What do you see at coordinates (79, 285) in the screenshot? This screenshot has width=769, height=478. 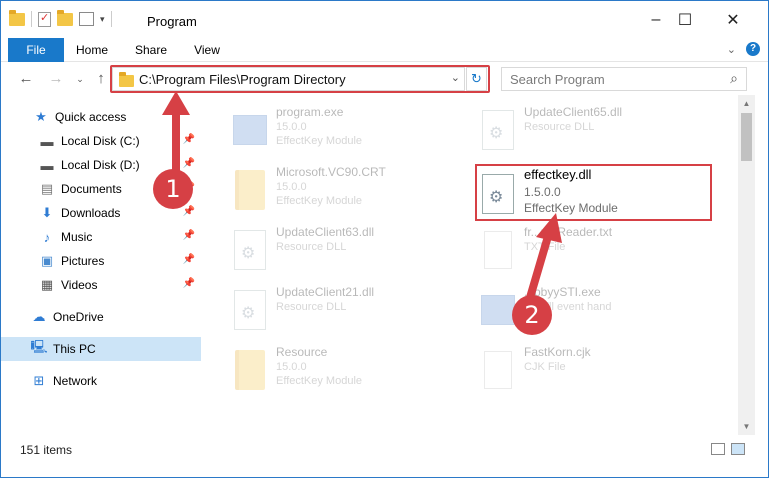 I see `nav-item-label: Videos` at bounding box center [79, 285].